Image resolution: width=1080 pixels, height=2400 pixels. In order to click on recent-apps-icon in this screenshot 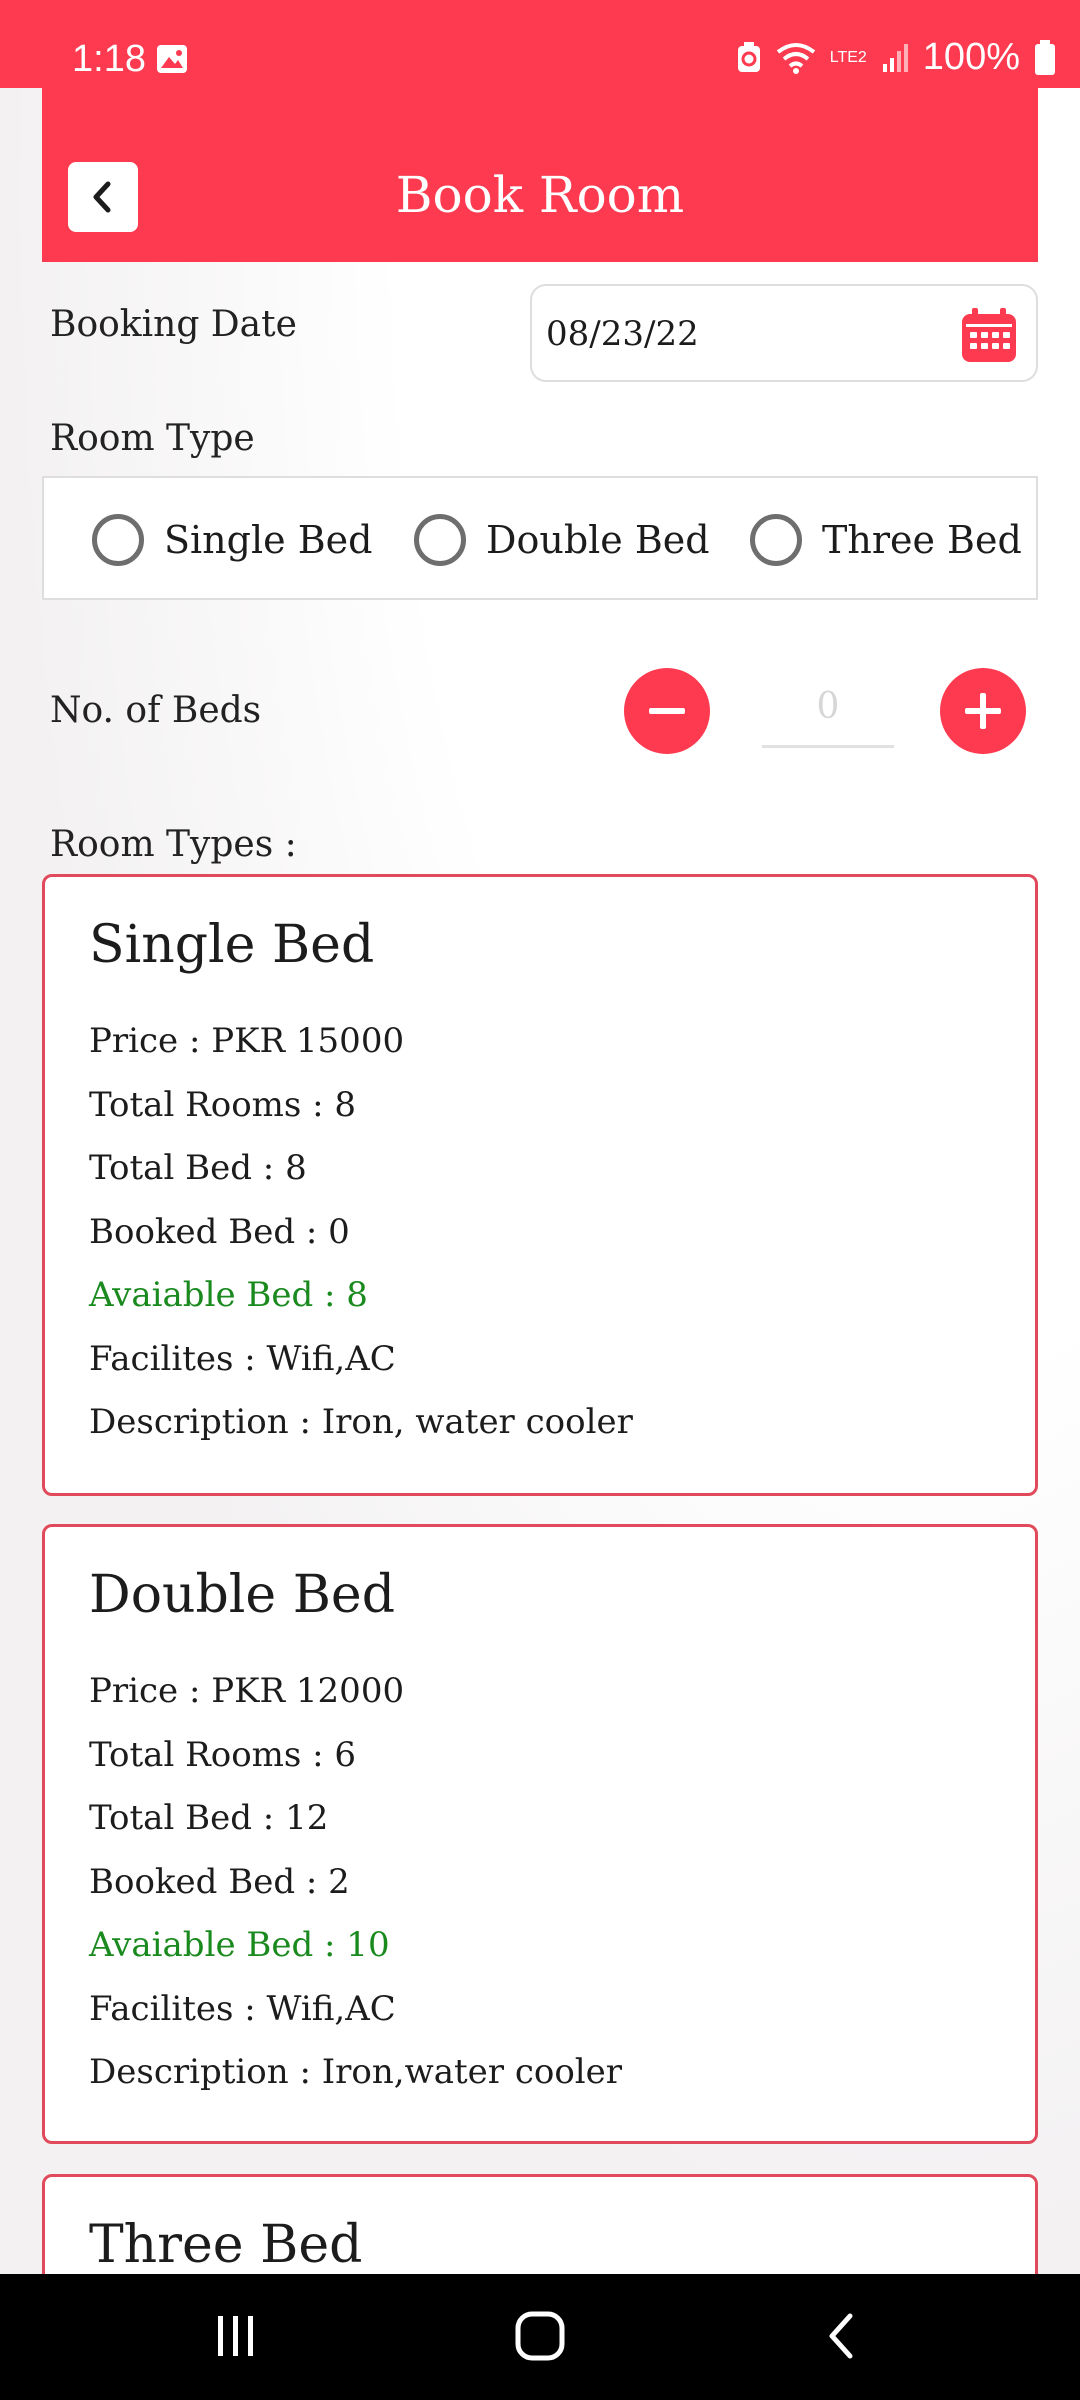, I will do `click(236, 2336)`.